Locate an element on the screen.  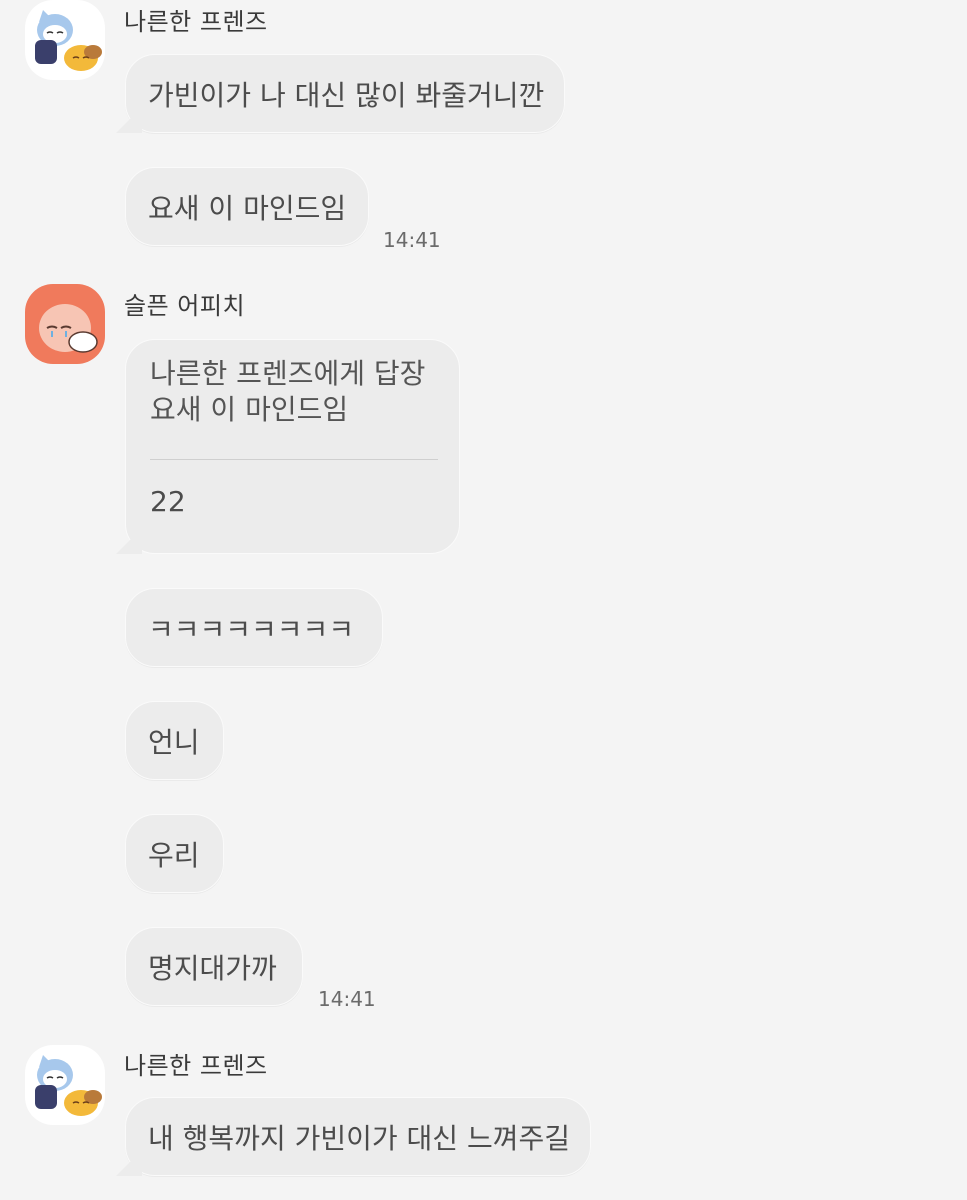
message-text: 명지대가까 is located at coordinates (212, 968).